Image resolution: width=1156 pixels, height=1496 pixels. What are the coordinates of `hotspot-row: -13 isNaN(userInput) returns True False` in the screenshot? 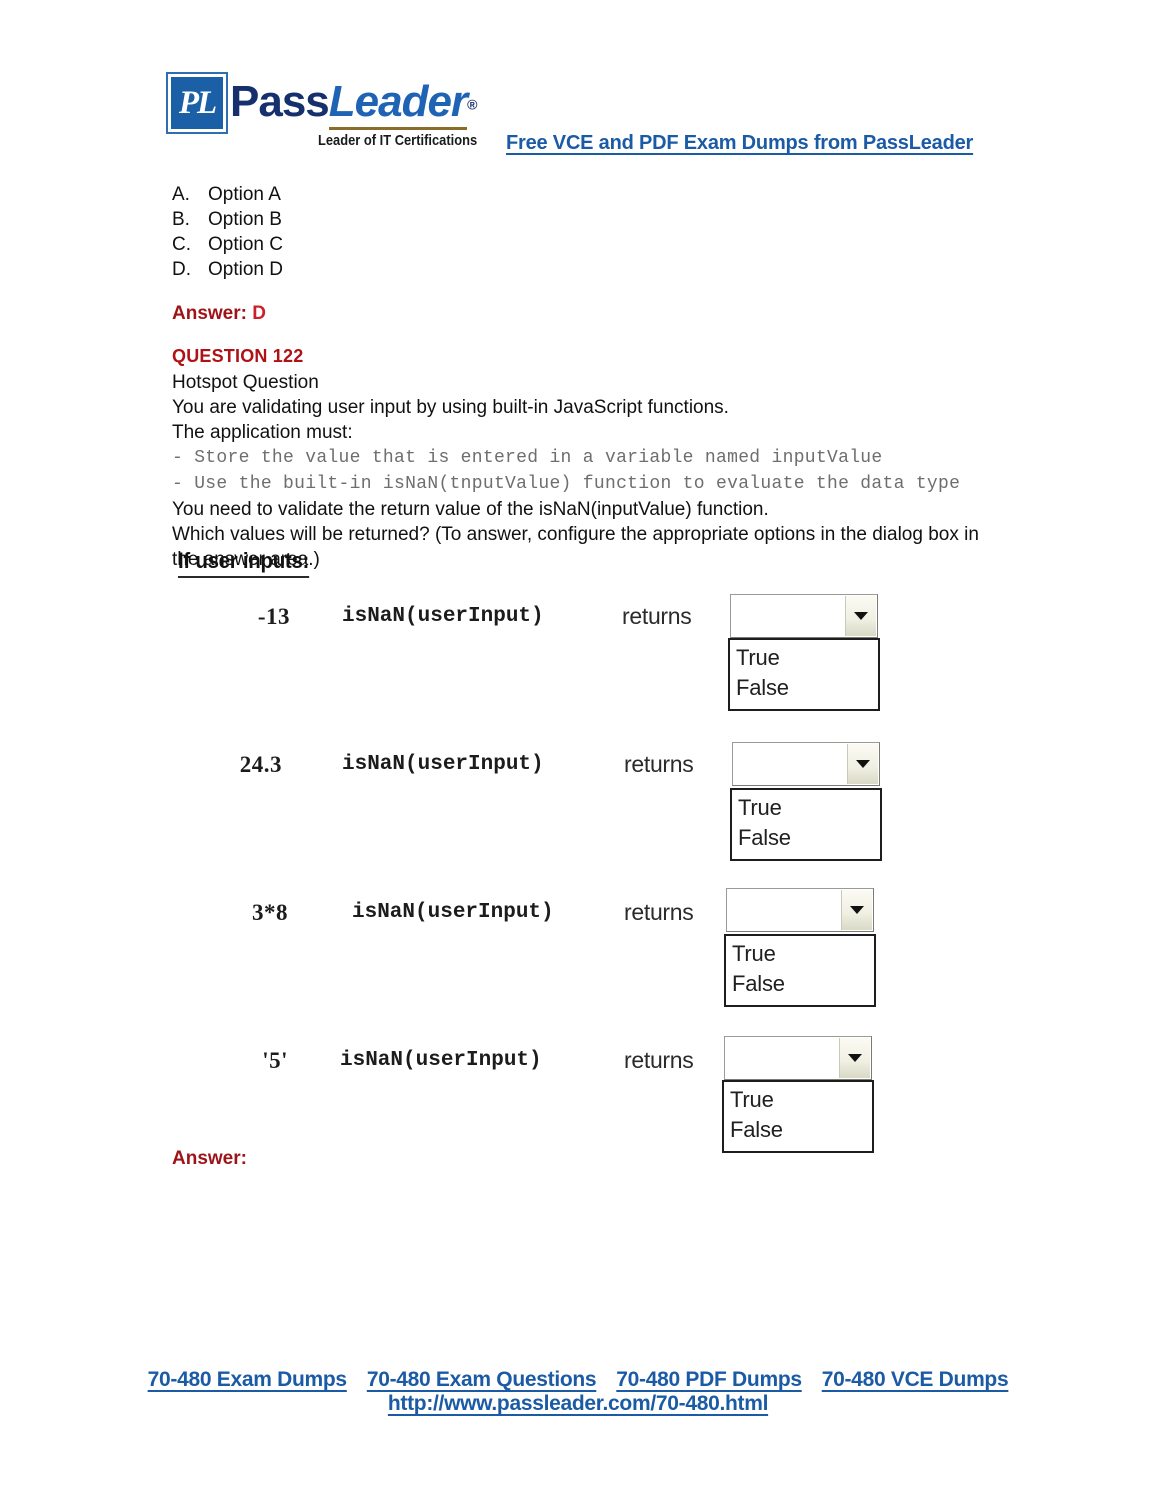 It's located at (537, 650).